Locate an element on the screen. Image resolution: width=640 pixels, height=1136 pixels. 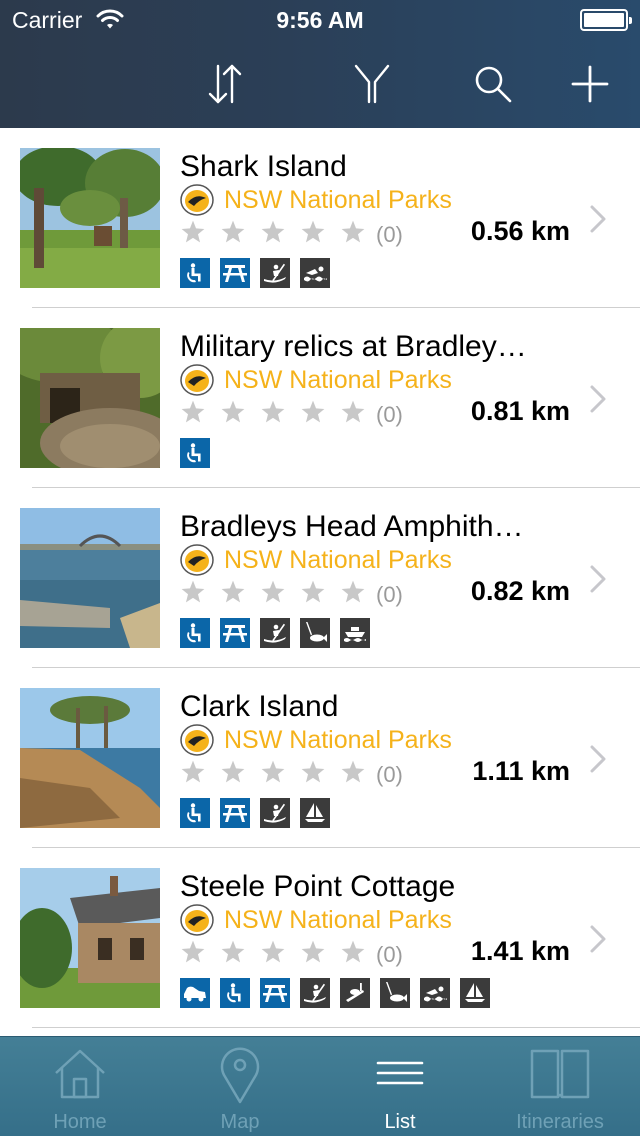
search-button is located at coordinates (493, 84).